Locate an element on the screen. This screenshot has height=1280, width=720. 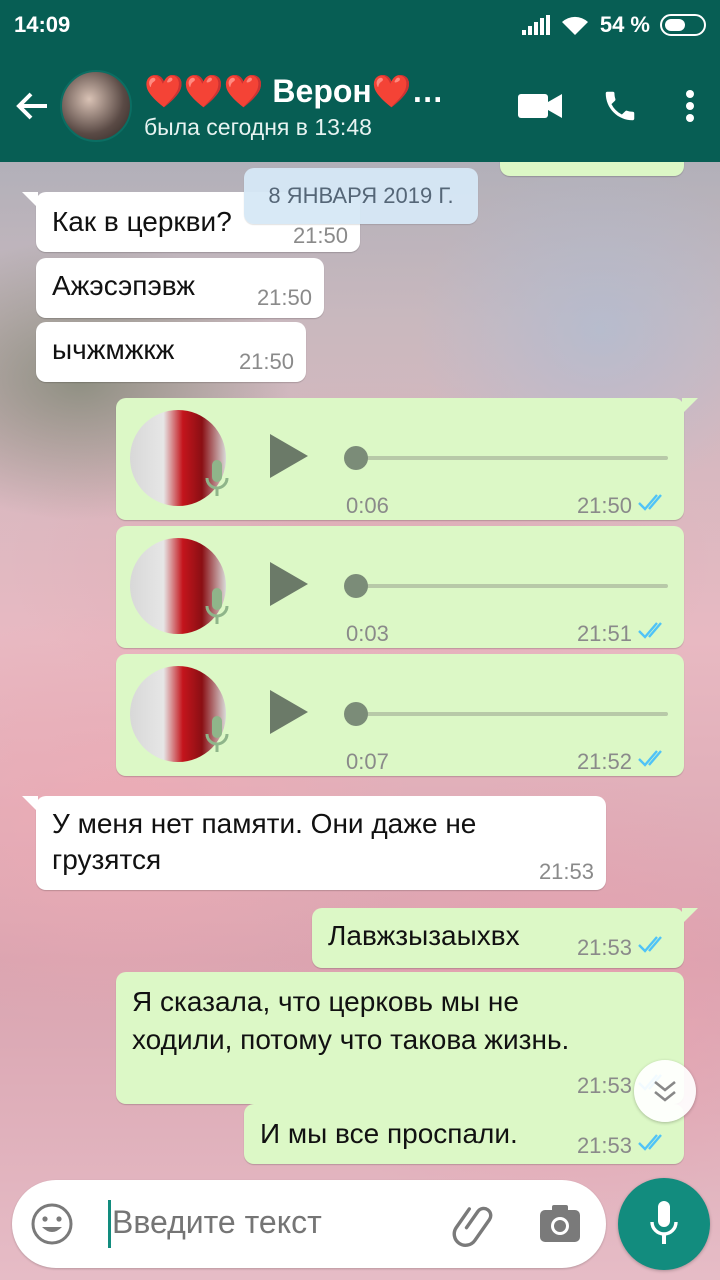
scroll-down-icon is located at coordinates (665, 1091).